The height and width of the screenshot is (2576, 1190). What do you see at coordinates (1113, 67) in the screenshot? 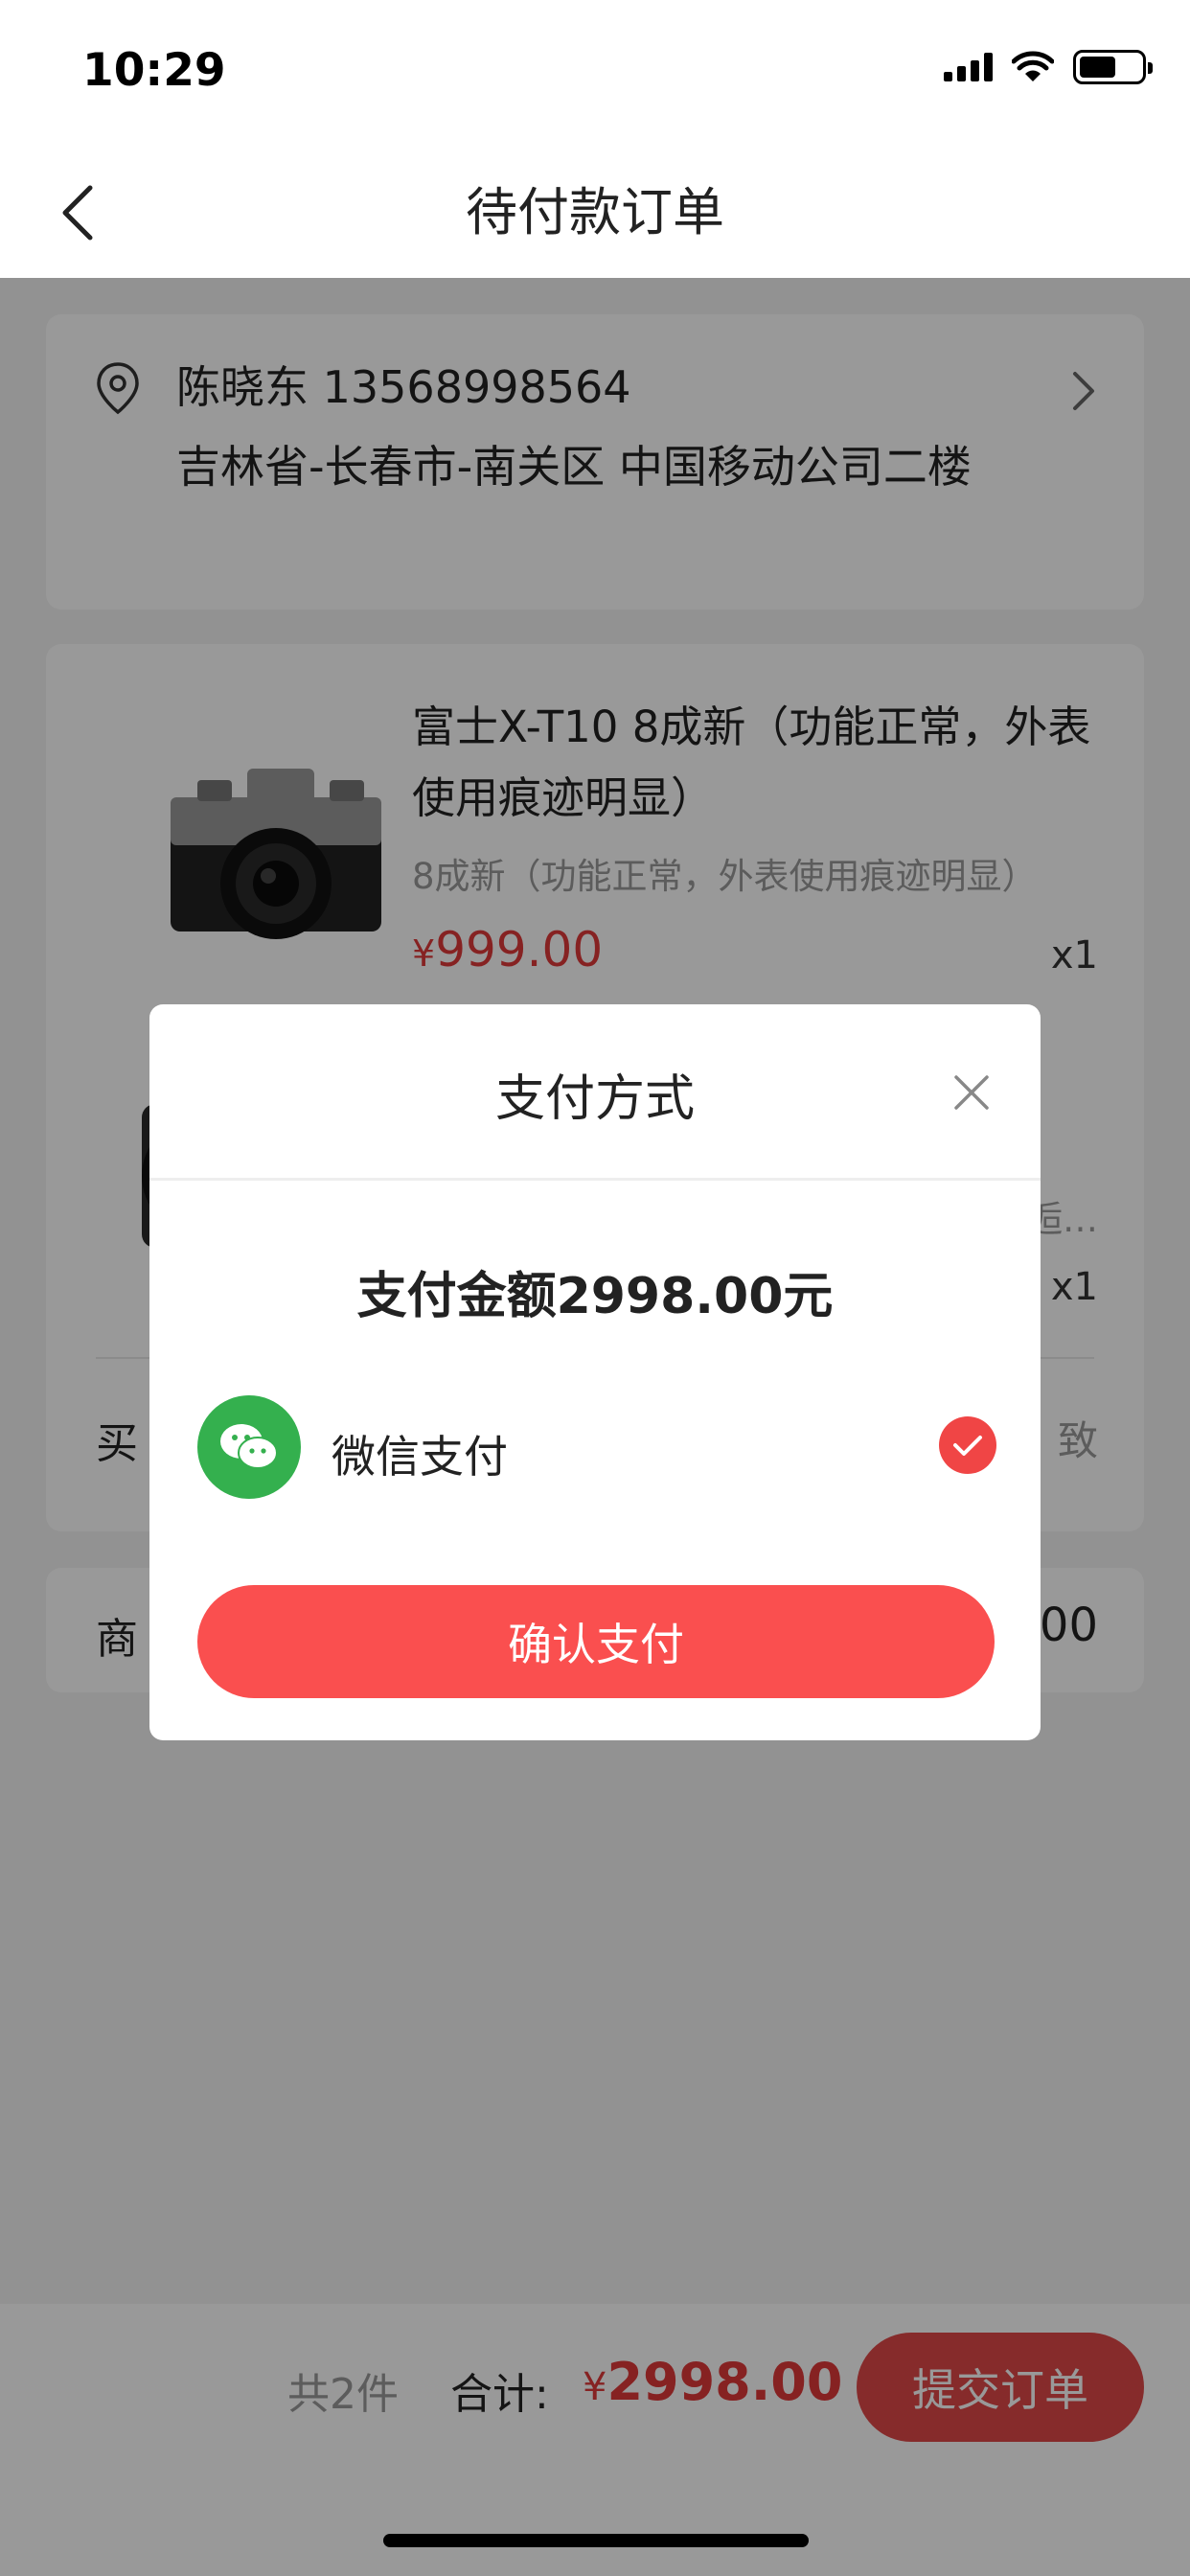
I see `battery-icon` at bounding box center [1113, 67].